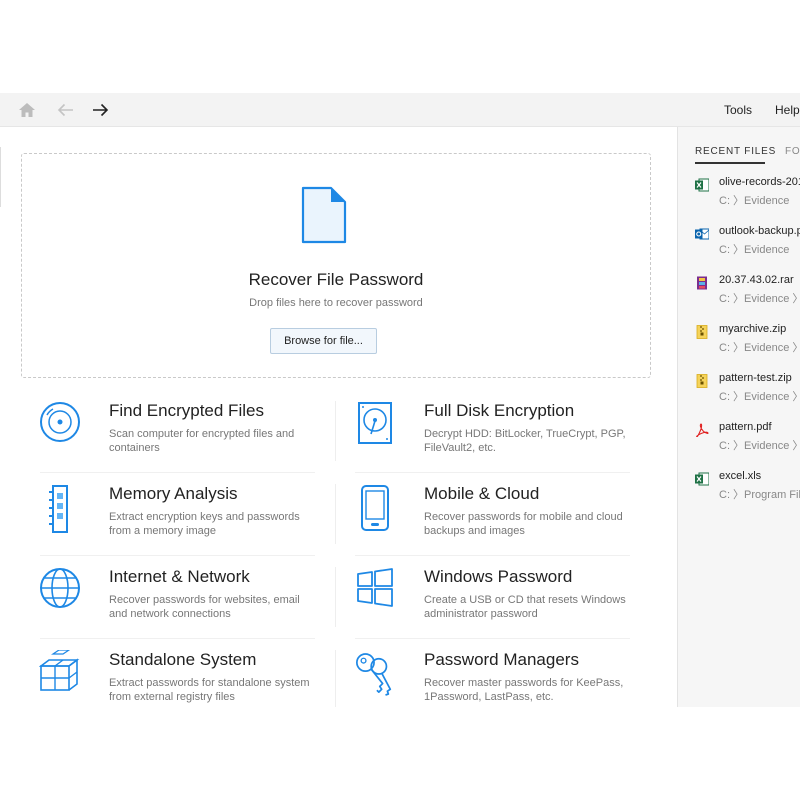 This screenshot has width=800, height=800. Describe the element at coordinates (756, 280) in the screenshot. I see `file-name: 20.37.43.02.rar` at that location.